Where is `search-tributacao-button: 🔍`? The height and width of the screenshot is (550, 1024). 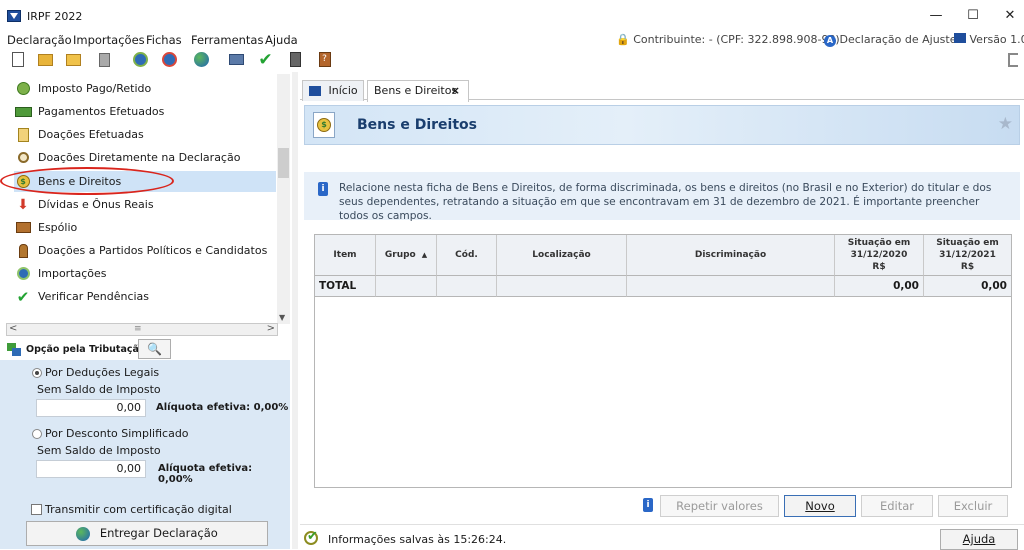
search-tributacao-button: 🔍 is located at coordinates (154, 349).